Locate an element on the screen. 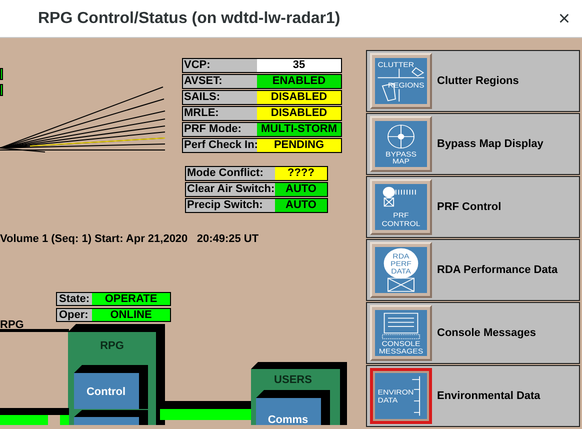 This screenshot has height=429, width=582. status-label: Clear Air Switch: is located at coordinates (230, 189).